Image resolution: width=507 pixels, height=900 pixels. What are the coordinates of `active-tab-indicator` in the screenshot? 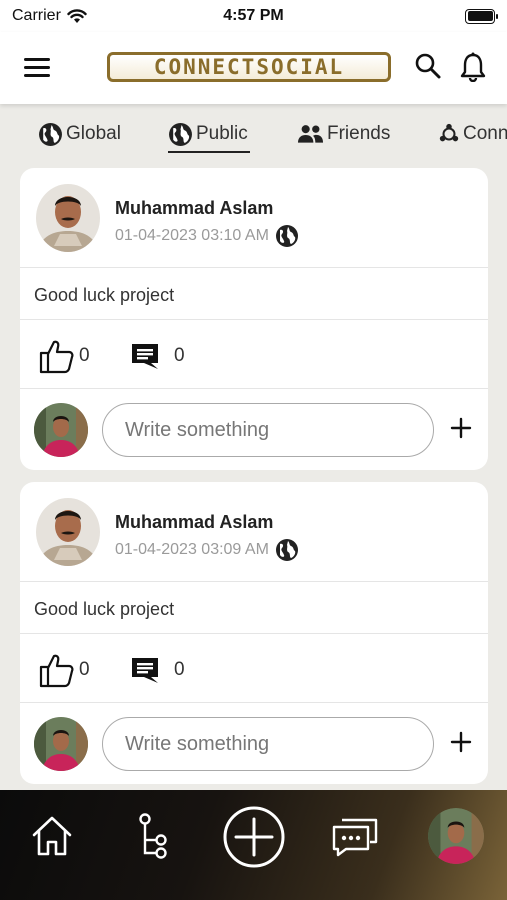 It's located at (209, 152).